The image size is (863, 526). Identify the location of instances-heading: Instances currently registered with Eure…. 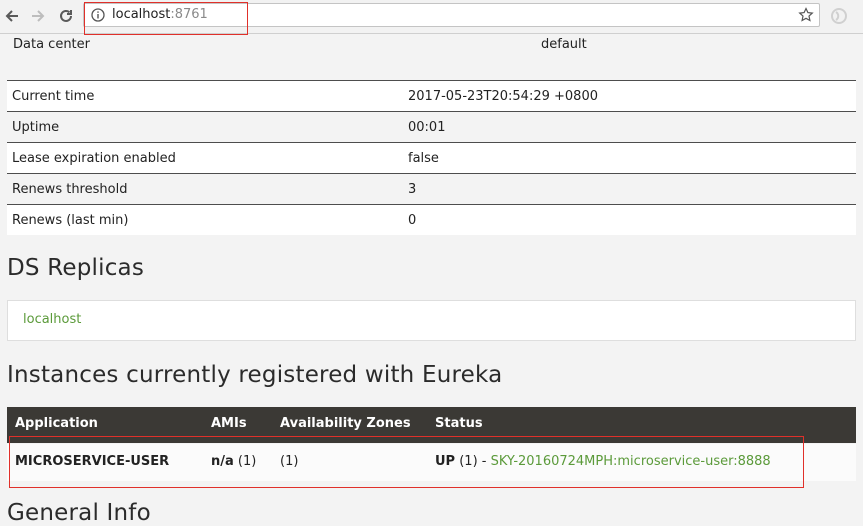
(255, 375).